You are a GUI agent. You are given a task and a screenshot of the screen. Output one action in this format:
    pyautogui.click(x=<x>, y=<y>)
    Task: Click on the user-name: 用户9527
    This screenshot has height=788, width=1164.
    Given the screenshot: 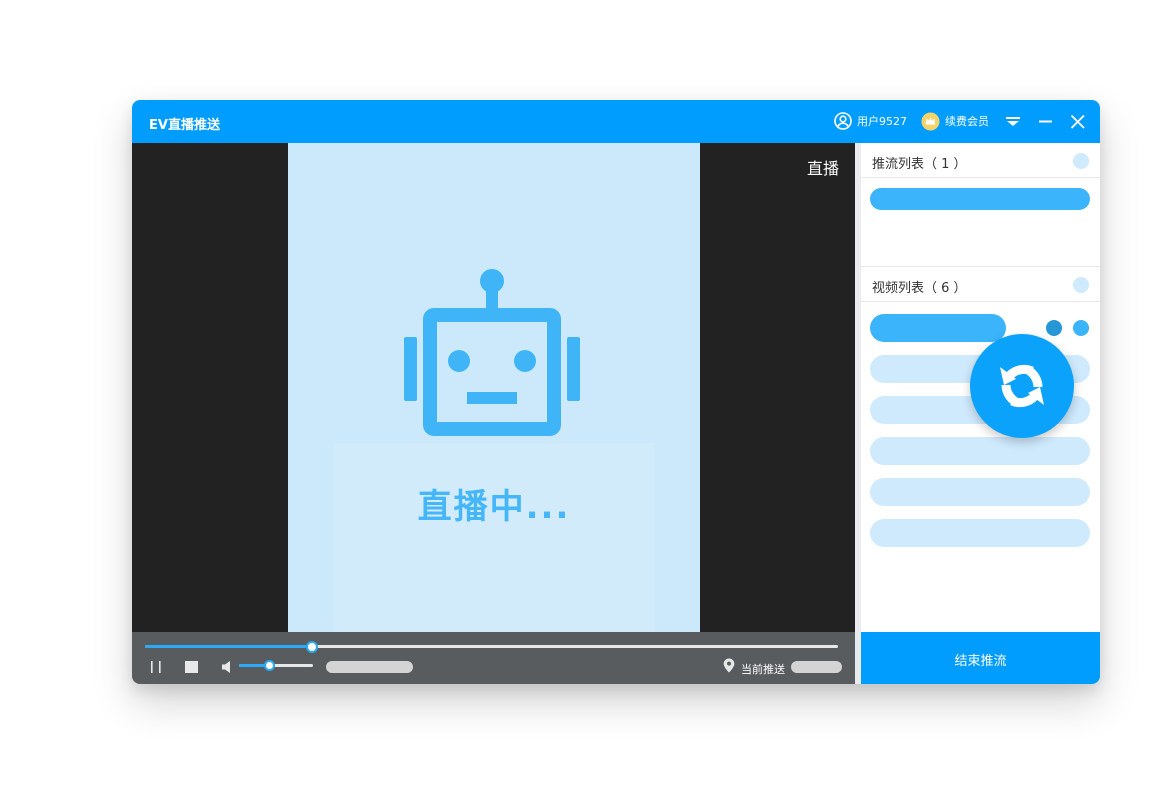 What is the action you would take?
    pyautogui.click(x=882, y=121)
    